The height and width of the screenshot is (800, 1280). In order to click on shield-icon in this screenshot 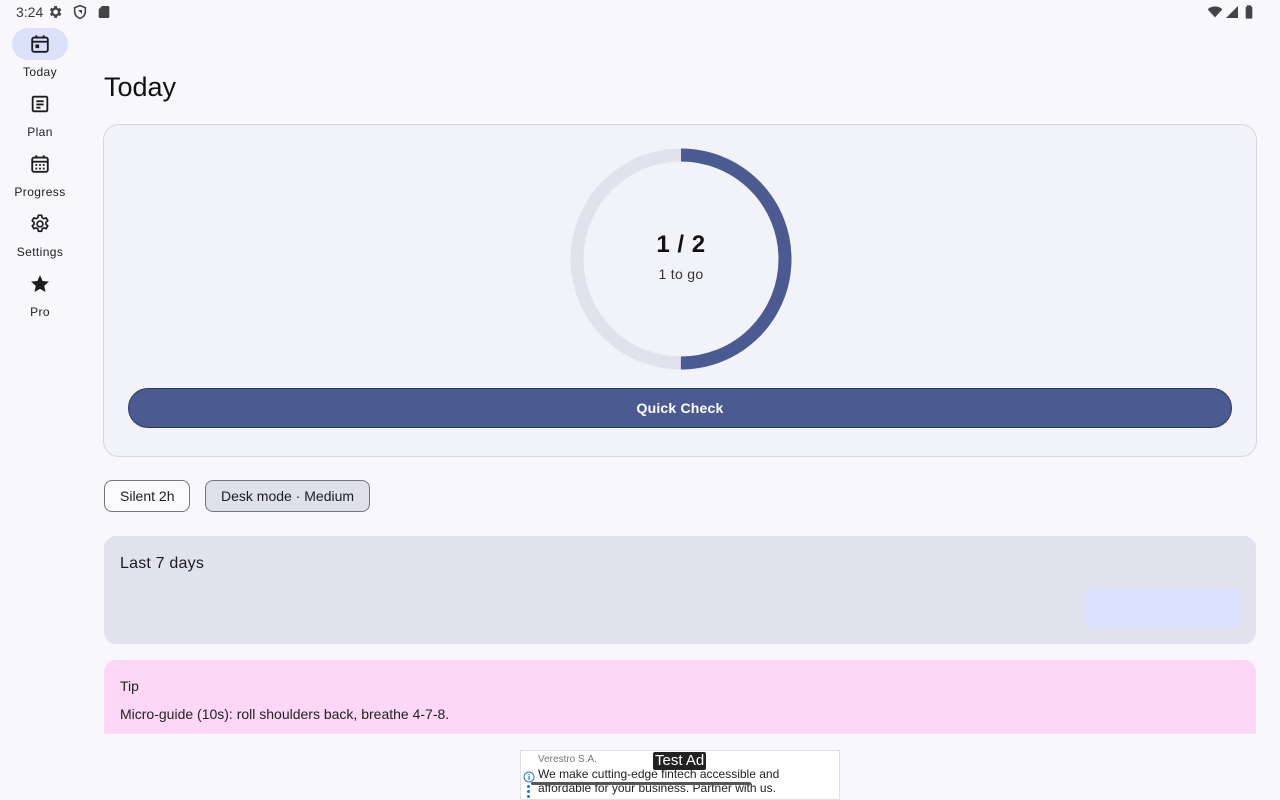, I will do `click(80, 12)`.